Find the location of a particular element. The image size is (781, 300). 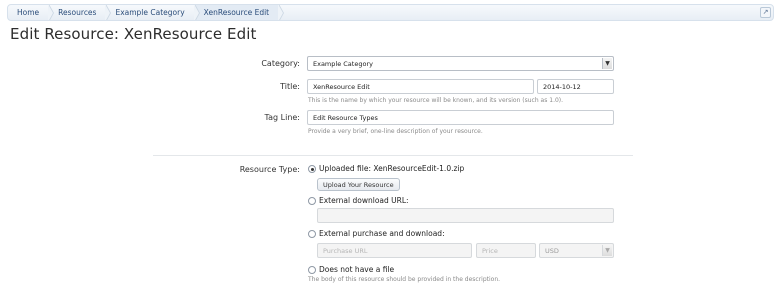

category-label: Category: is located at coordinates (280, 63).